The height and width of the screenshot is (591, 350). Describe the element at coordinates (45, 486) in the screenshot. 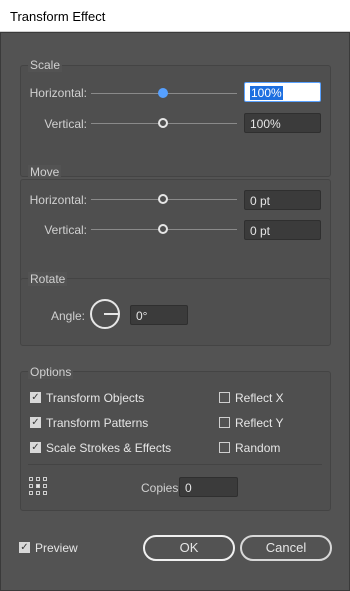

I see `ref-point-mr` at that location.